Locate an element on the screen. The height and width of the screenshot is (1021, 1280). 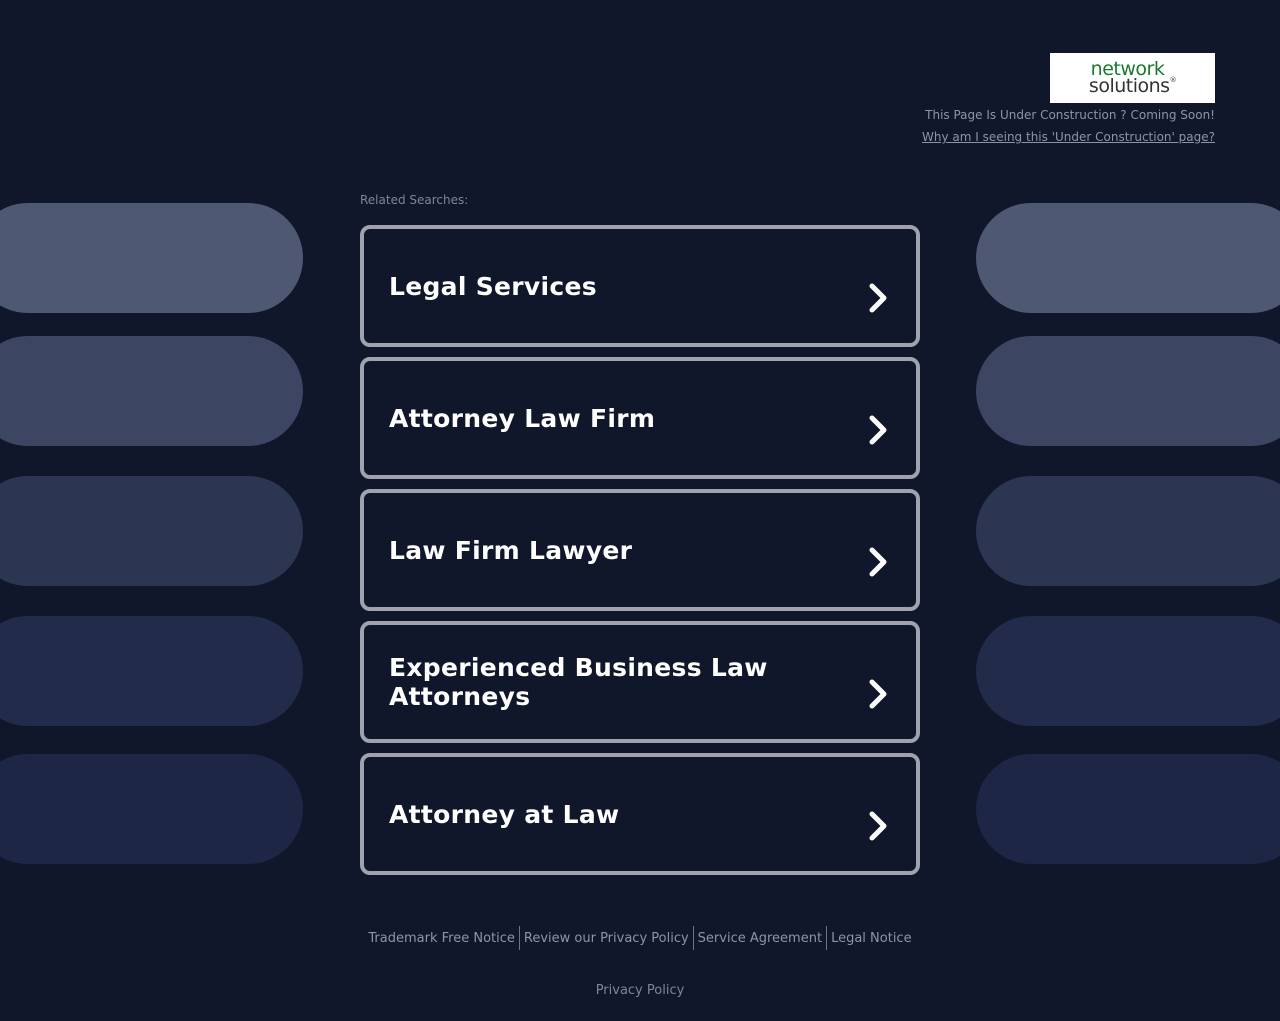
search-card-legal-services: Legal Services is located at coordinates (640, 286).